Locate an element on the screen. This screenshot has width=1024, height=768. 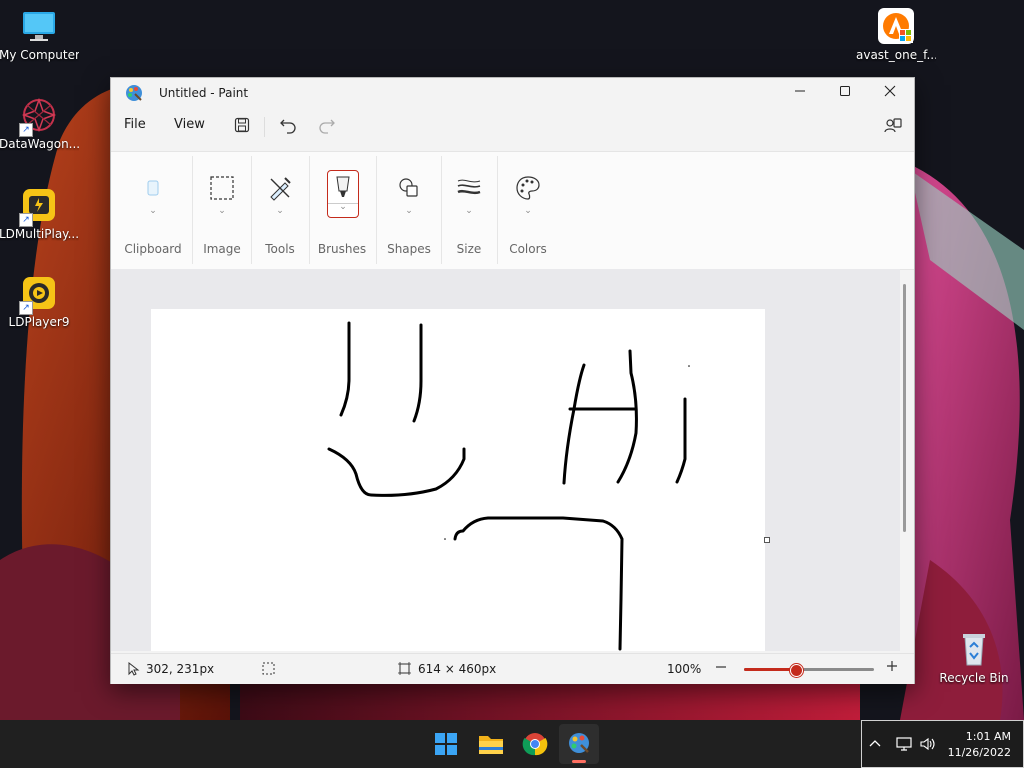
ribbon-group-shapes: ⌄ Shapes is located at coordinates (409, 210).